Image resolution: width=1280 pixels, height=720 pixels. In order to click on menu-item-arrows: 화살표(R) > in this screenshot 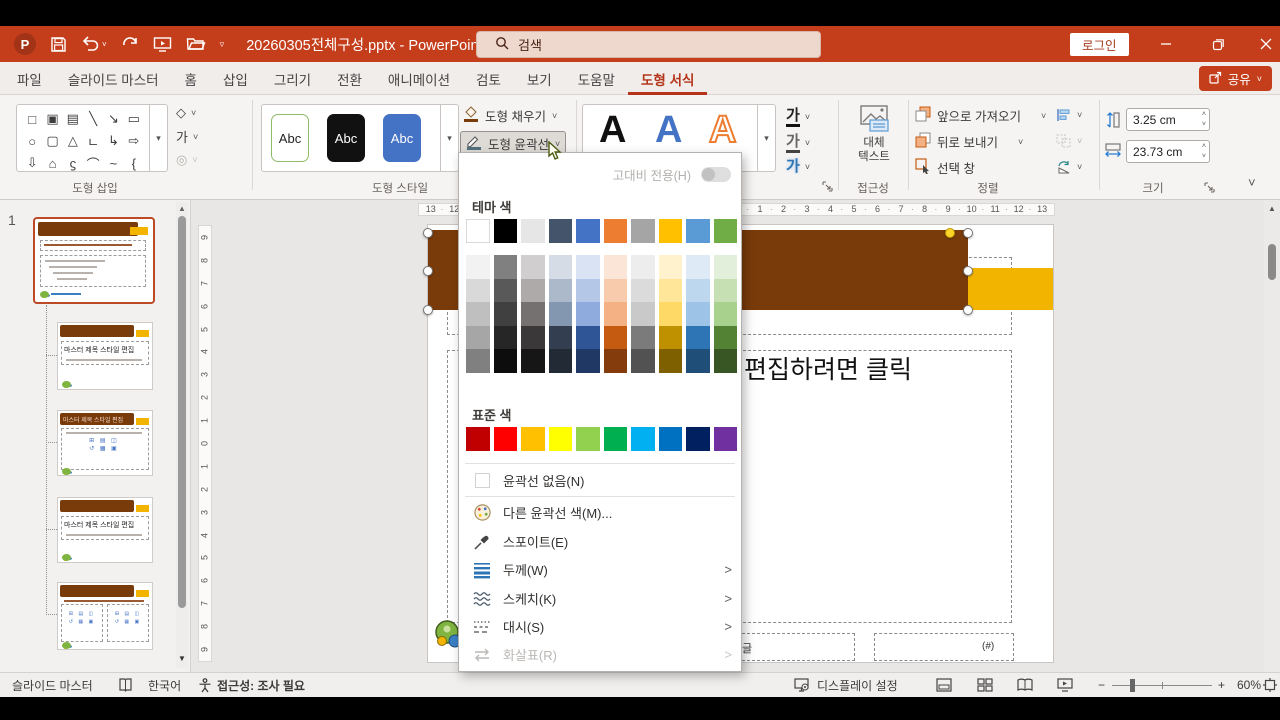, I will do `click(601, 654)`.